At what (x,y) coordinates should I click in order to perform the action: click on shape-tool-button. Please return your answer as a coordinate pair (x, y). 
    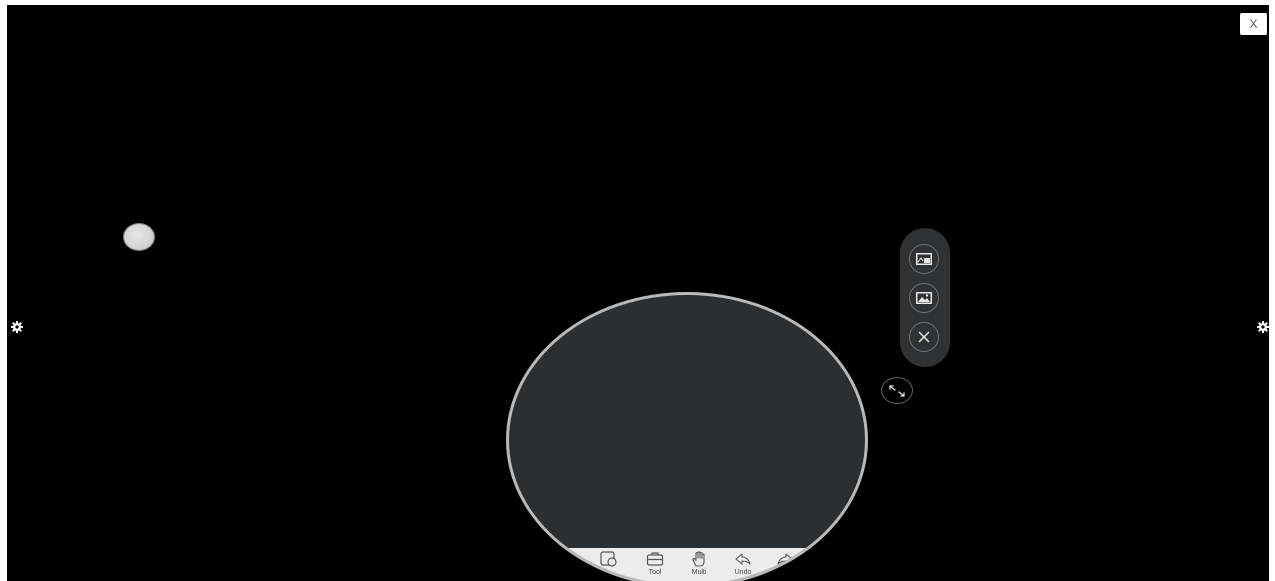
    Looking at the image, I should click on (609, 559).